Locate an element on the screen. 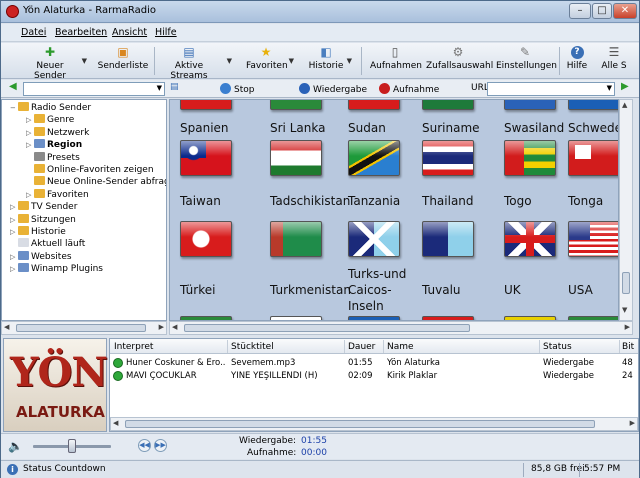  country-label: Schweden is located at coordinates (593, 128).